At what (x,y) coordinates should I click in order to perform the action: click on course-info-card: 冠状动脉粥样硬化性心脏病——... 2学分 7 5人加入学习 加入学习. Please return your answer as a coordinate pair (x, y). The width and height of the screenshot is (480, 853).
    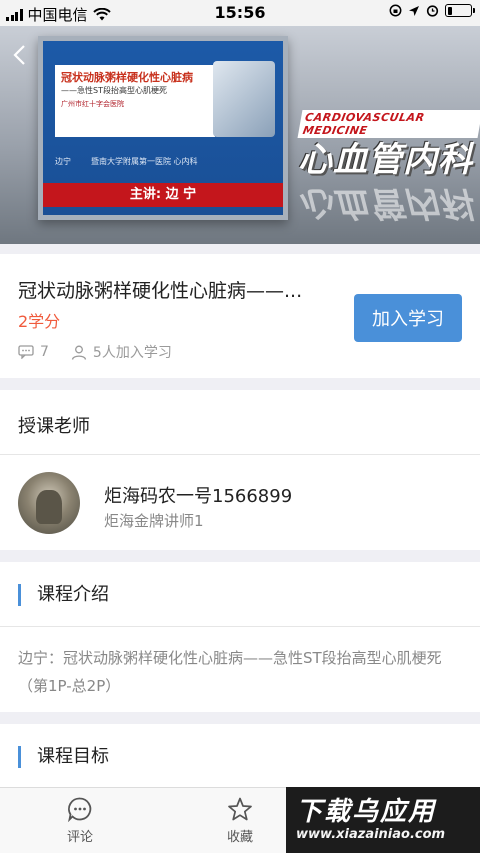
    Looking at the image, I should click on (240, 316).